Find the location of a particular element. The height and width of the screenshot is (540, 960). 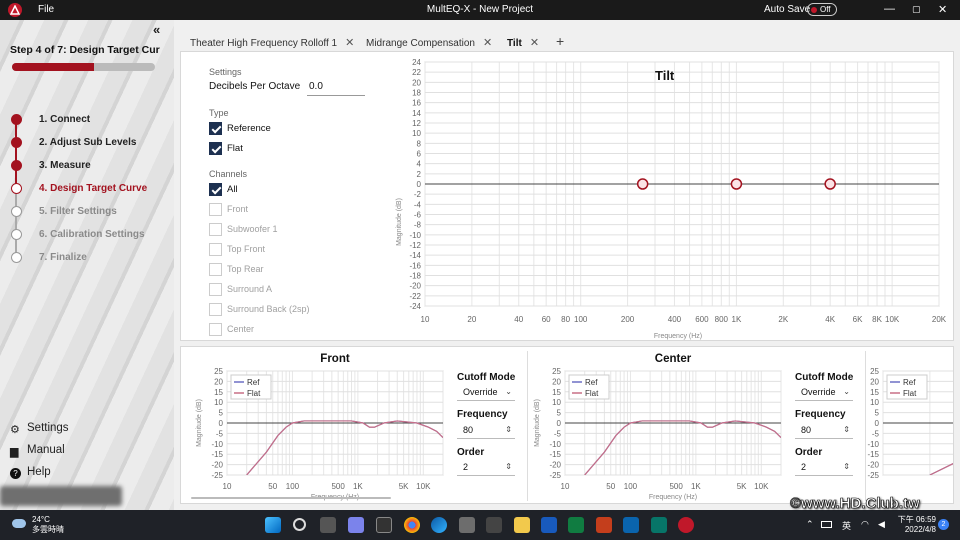

x-tick-label: 600 is located at coordinates (702, 319).